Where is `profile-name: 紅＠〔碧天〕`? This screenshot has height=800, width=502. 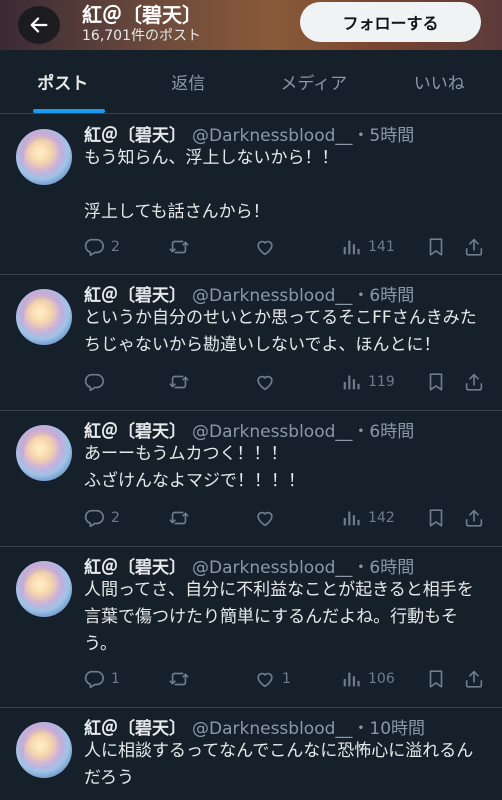
profile-name: 紅＠〔碧天〕 is located at coordinates (142, 15).